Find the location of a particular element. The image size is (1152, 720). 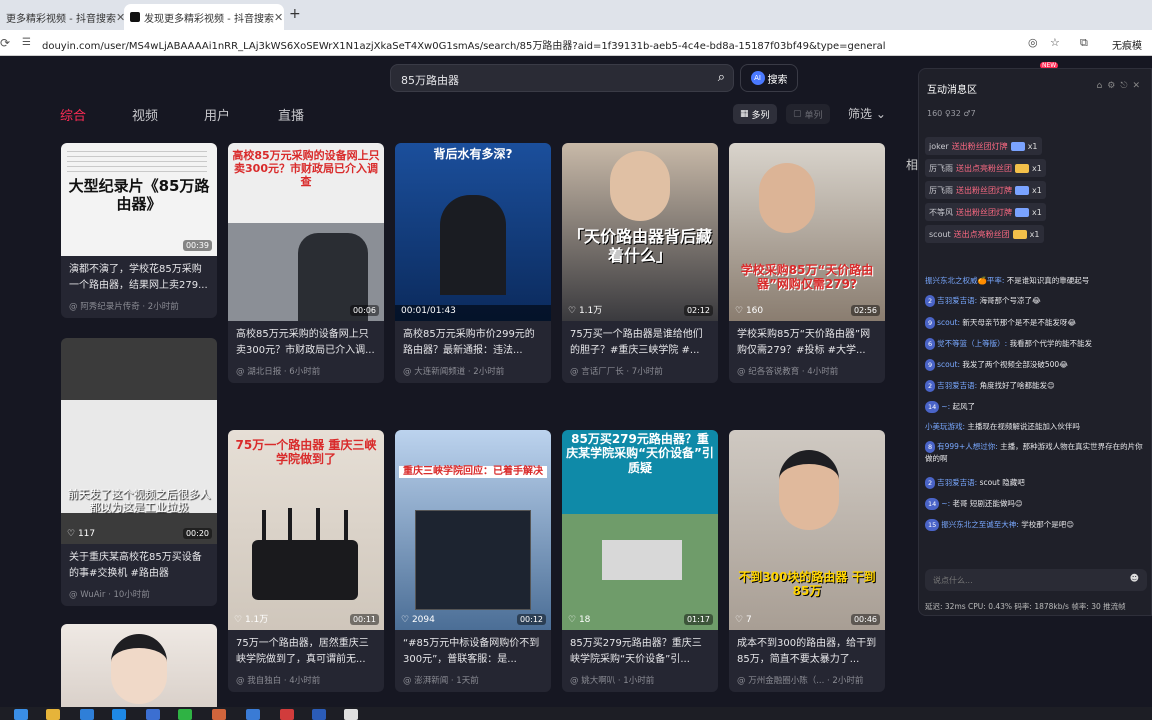

duration-label: 00:39 is located at coordinates (197, 245).